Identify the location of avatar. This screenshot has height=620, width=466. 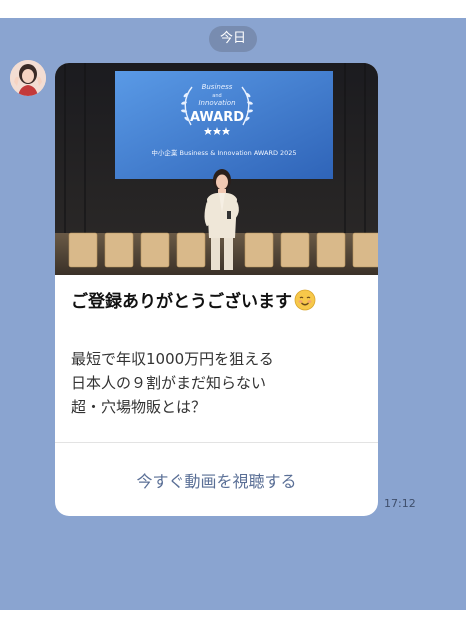
(28, 78).